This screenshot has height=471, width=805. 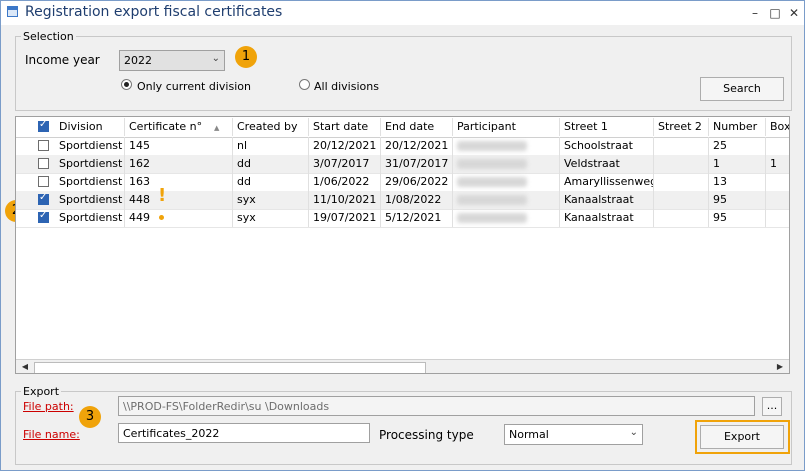 I want to click on col-header-street2: Street 2, so click(x=681, y=127).